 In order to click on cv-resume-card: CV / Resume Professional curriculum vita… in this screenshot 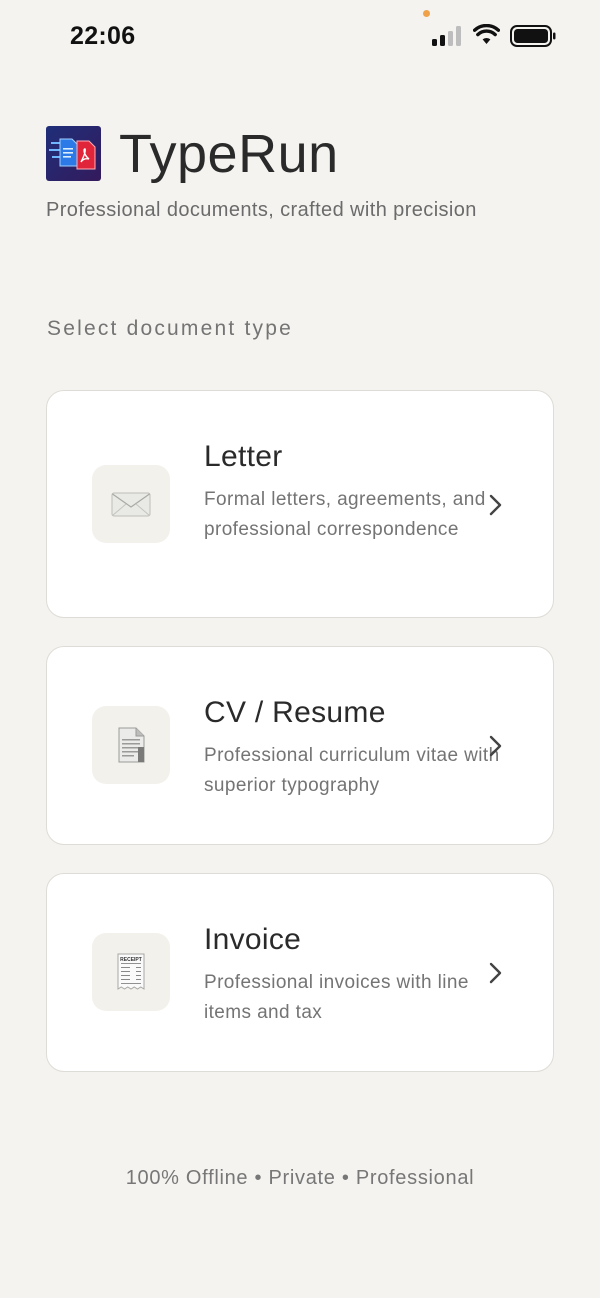, I will do `click(300, 745)`.